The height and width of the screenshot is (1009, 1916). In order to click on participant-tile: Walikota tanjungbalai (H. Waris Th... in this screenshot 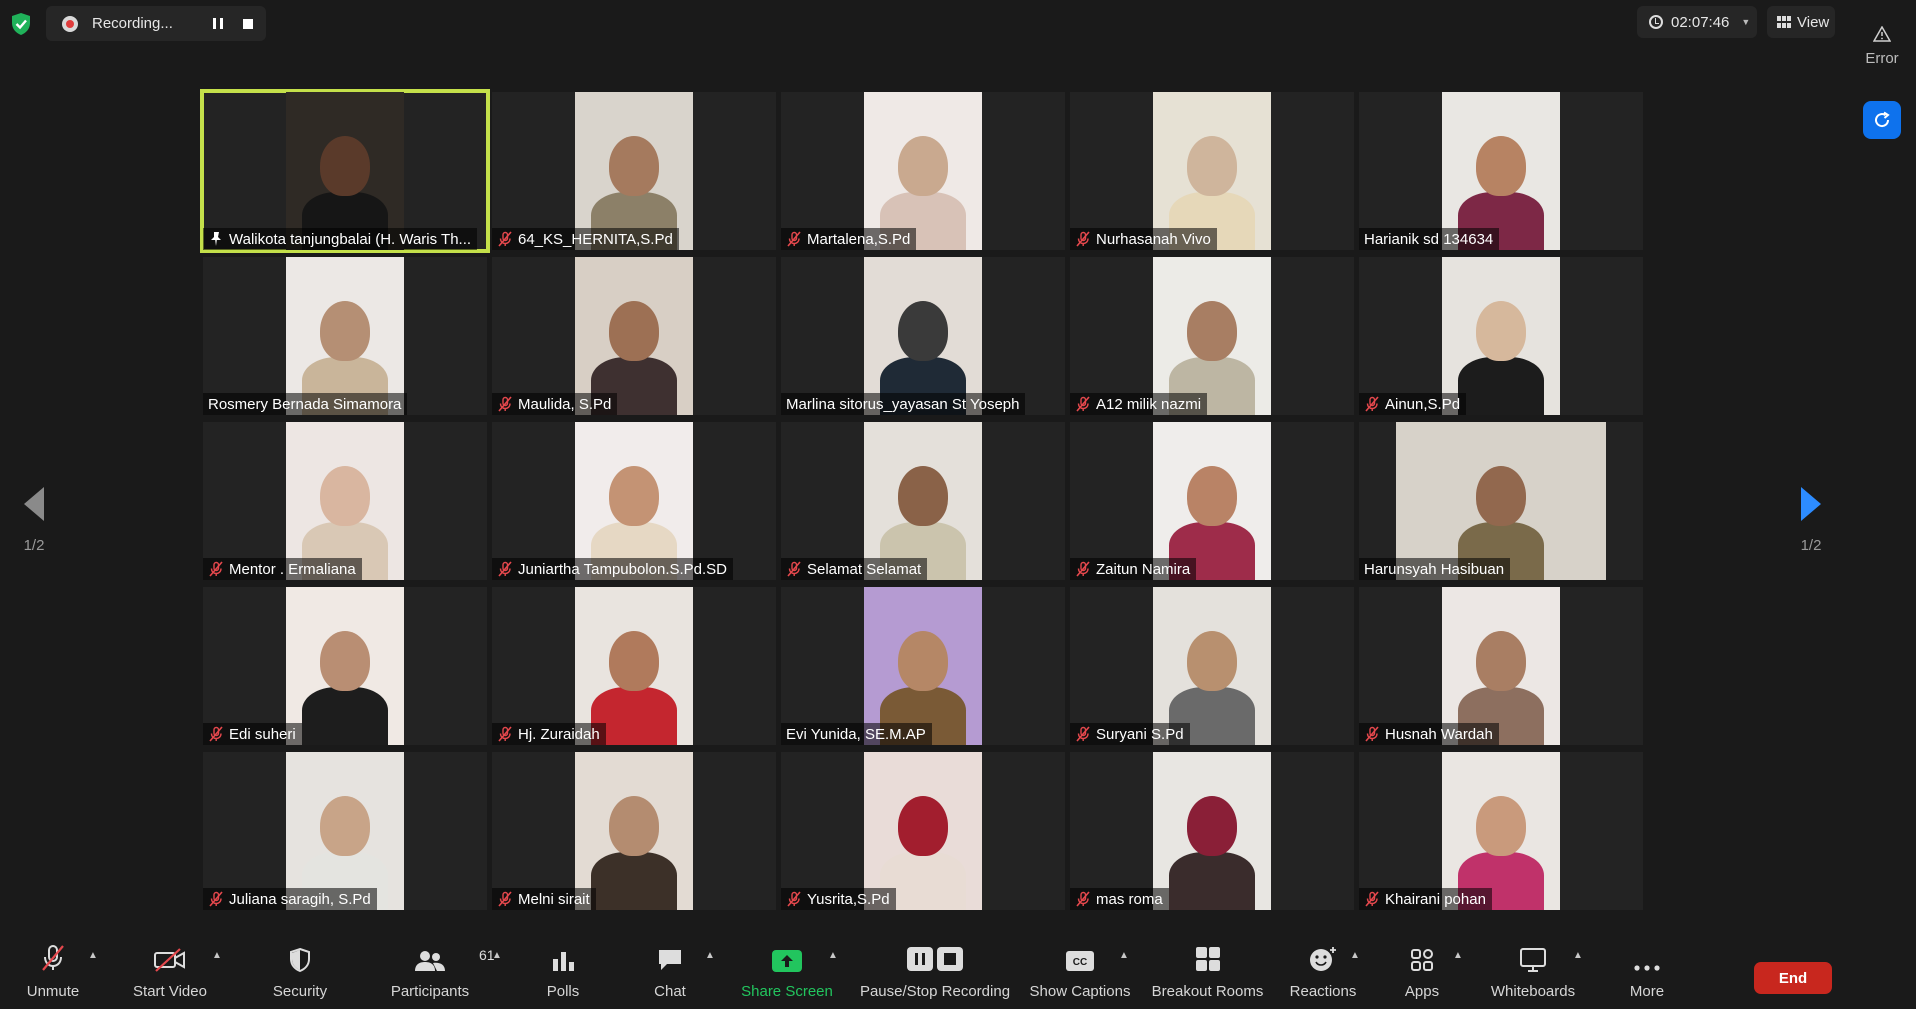, I will do `click(345, 171)`.